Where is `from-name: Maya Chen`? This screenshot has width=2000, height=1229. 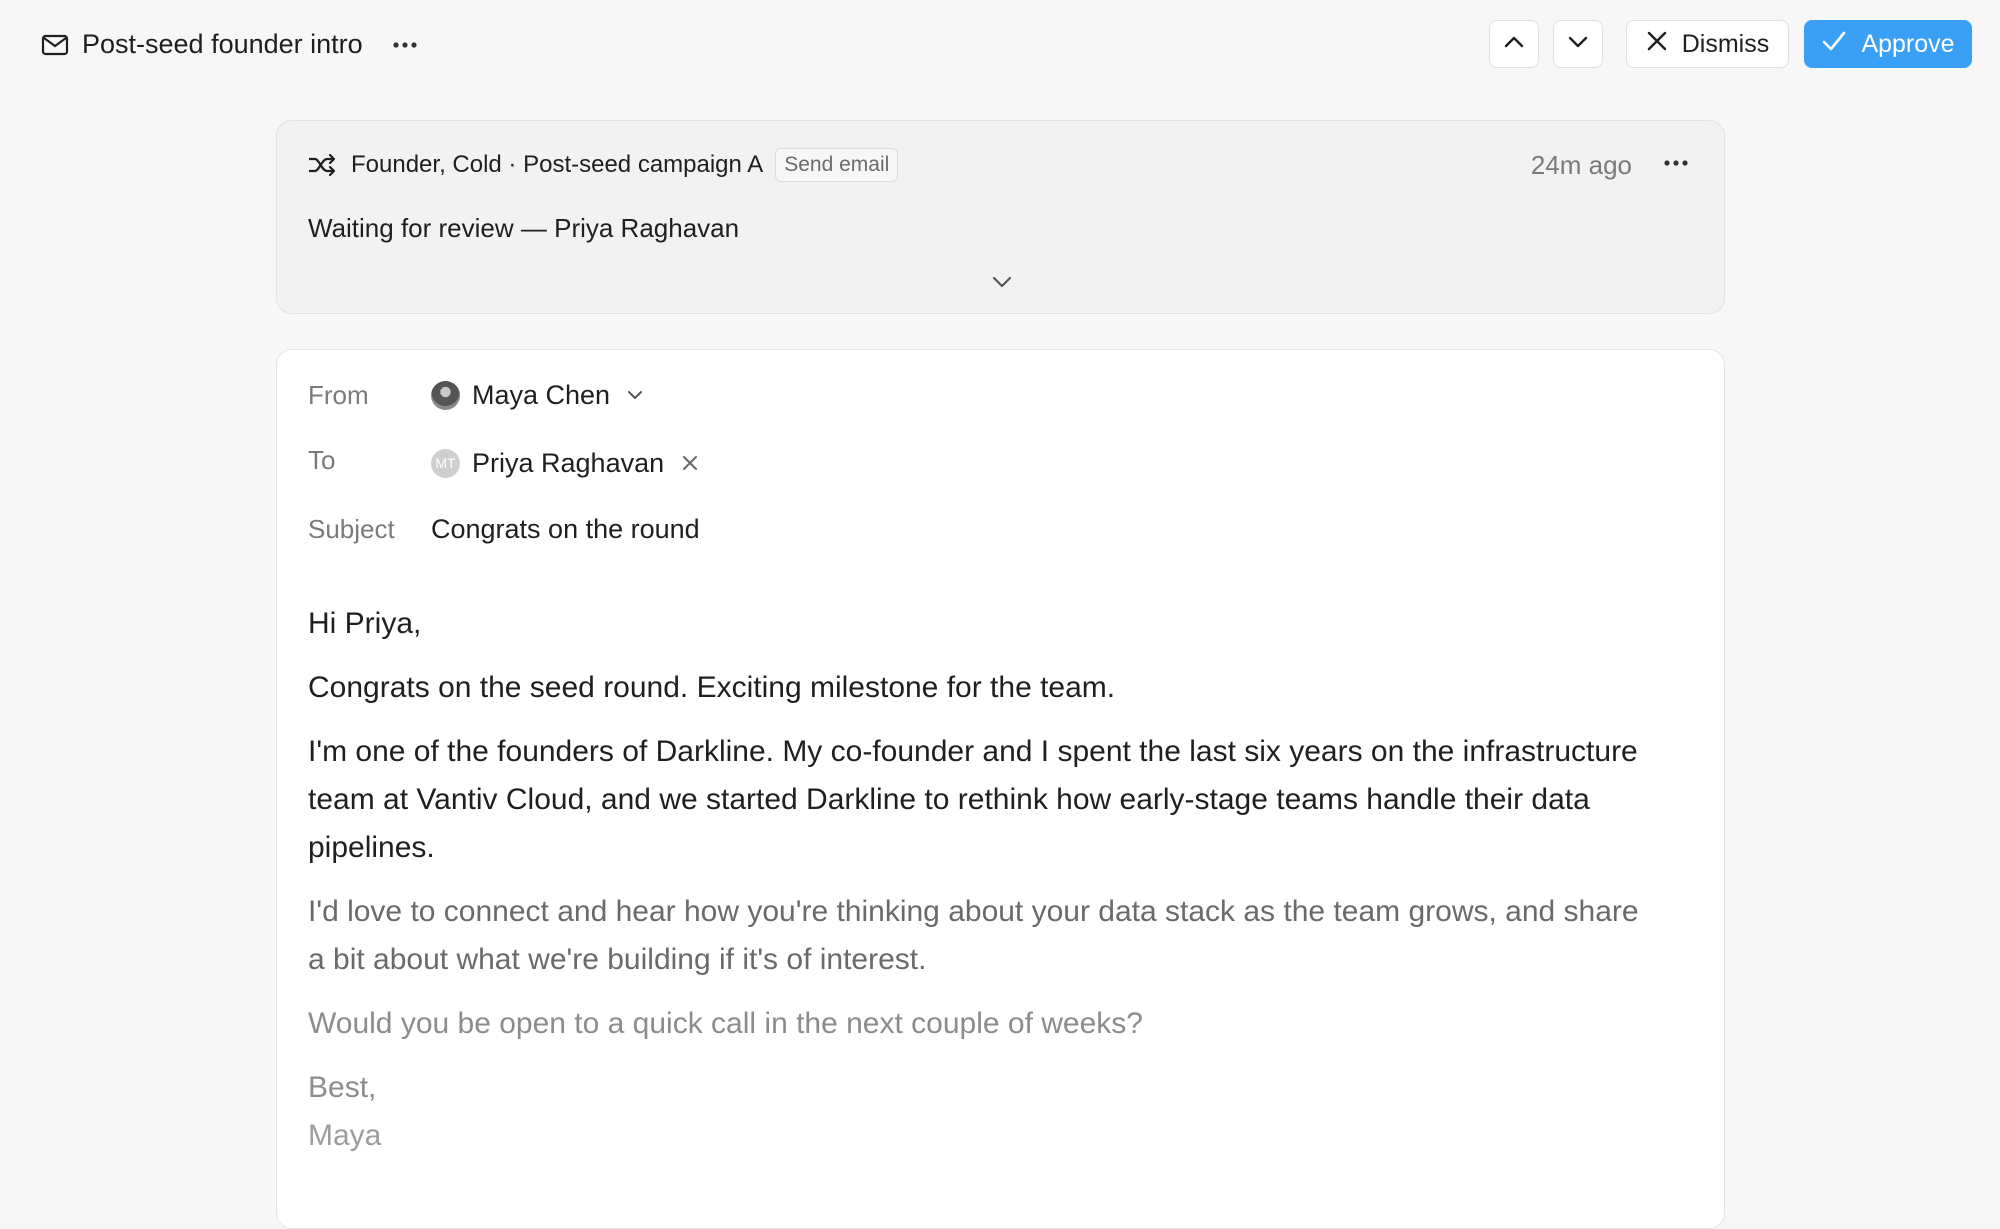
from-name: Maya Chen is located at coordinates (541, 394).